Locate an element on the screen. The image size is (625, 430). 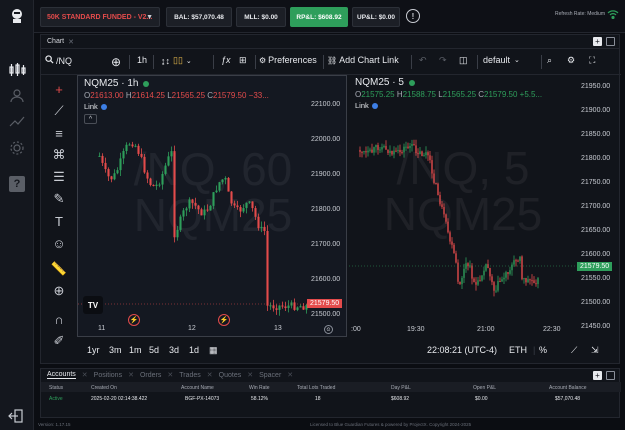
right-link: Link is located at coordinates (366, 105).